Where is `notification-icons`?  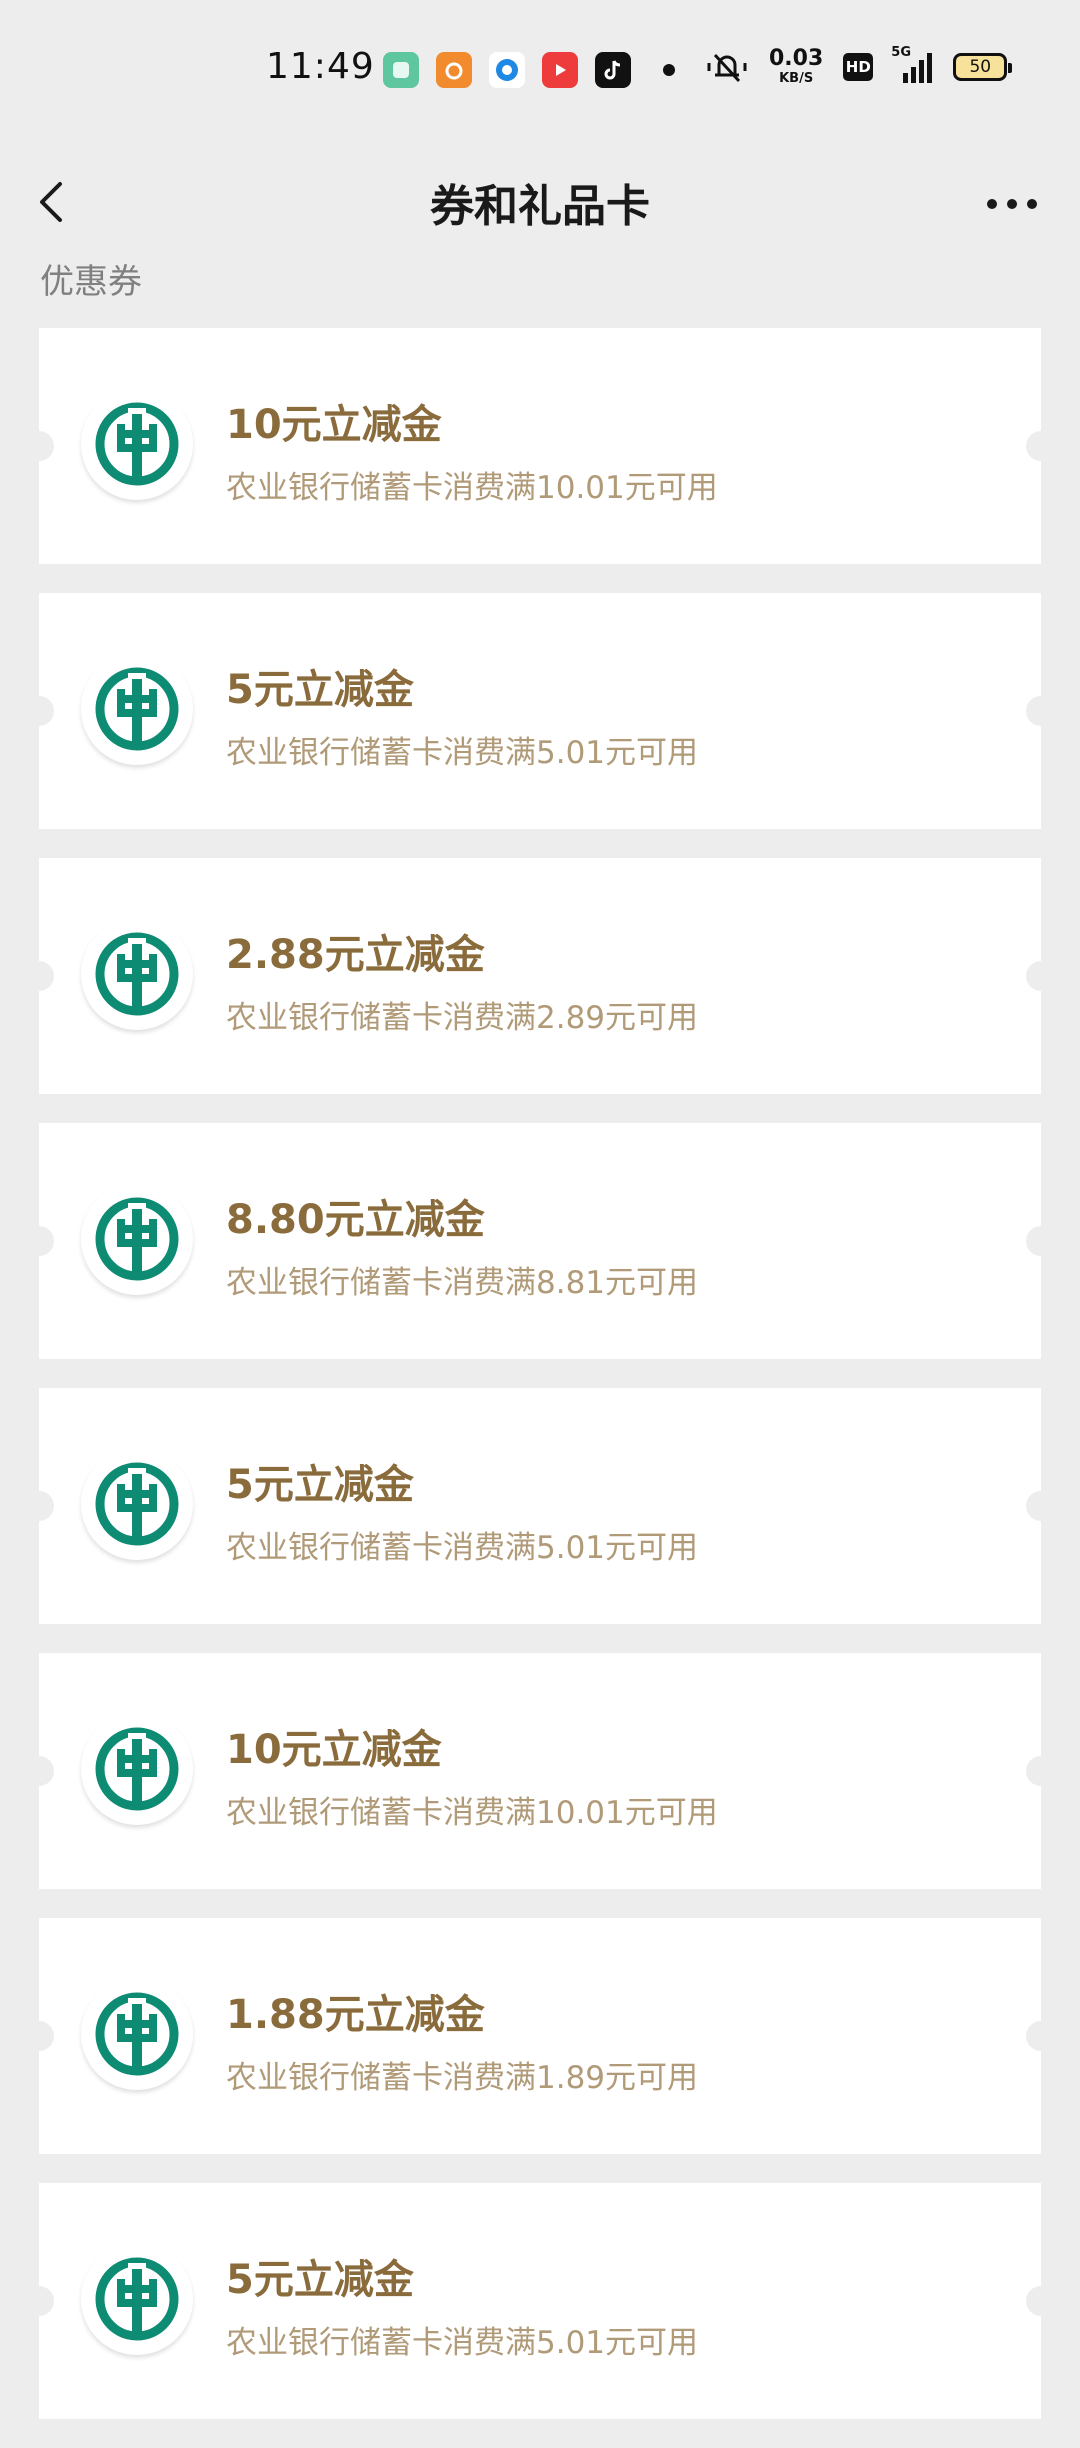
notification-icons is located at coordinates (507, 70).